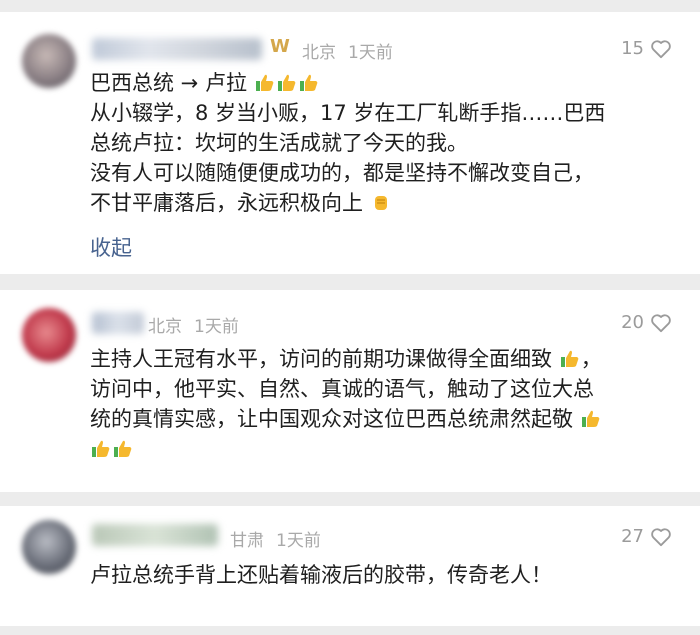  Describe the element at coordinates (632, 48) in the screenshot. I see `like-count: 15` at that location.